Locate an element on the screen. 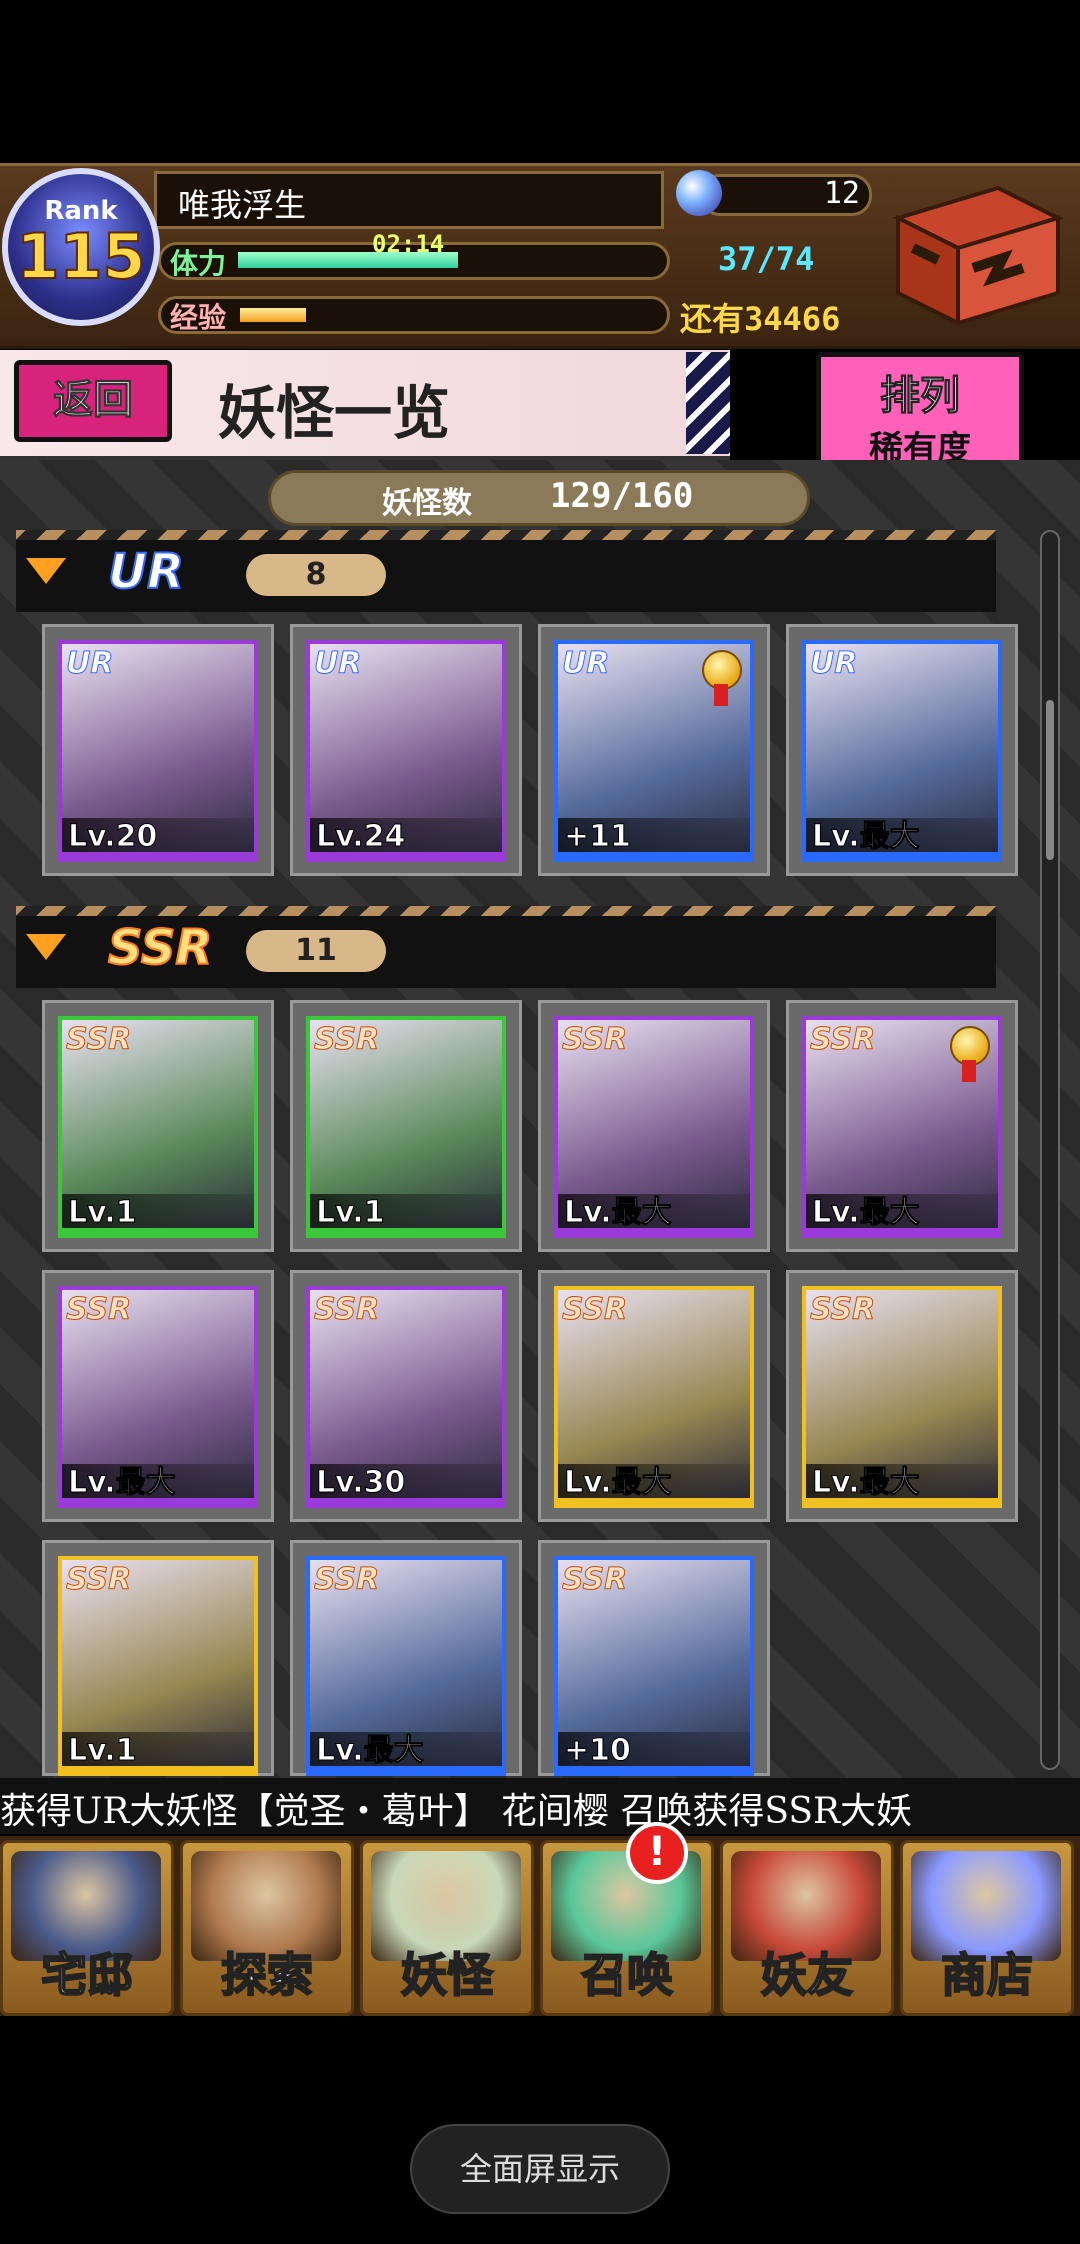 The image size is (1080, 2244). yokai-card: UR Lv.24 is located at coordinates (406, 751).